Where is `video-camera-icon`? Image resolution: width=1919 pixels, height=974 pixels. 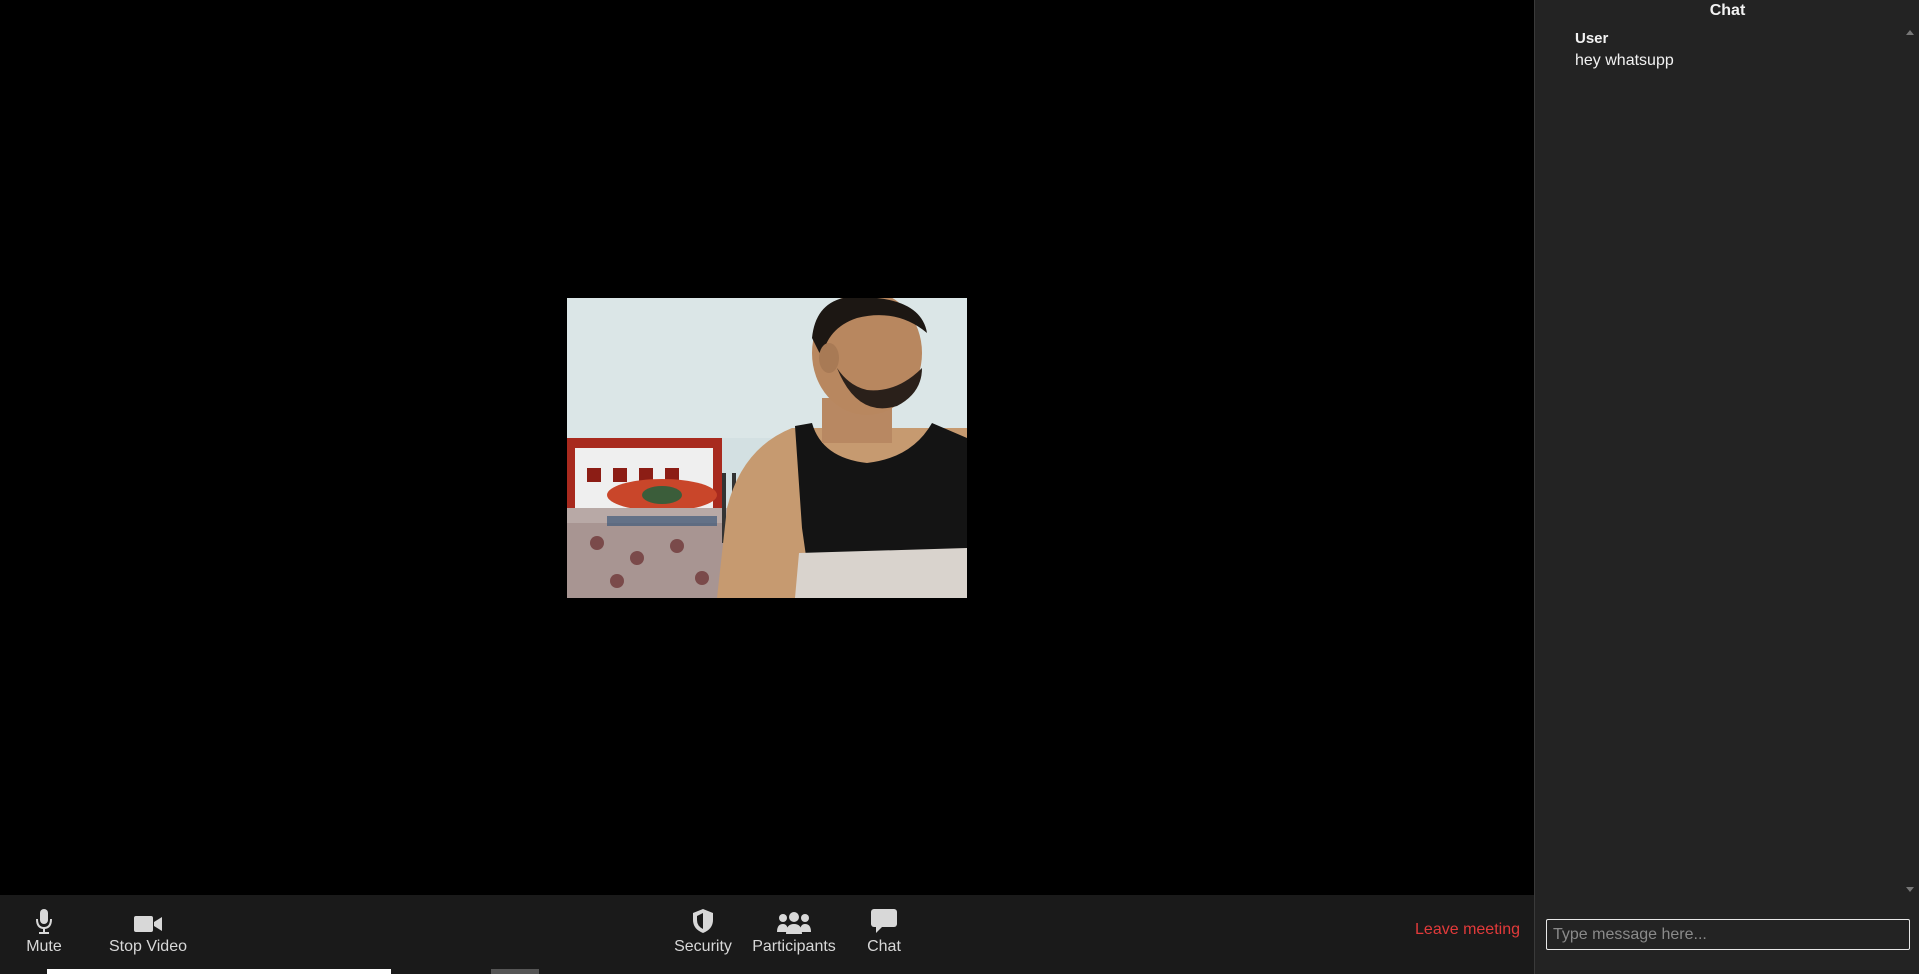
video-camera-icon is located at coordinates (148, 919).